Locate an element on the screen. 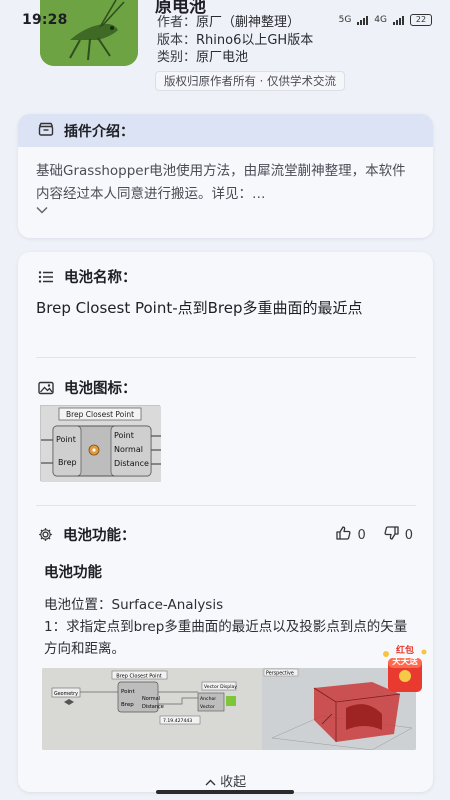 This screenshot has height=800, width=450. network-5g-label: 5G is located at coordinates (345, 20).